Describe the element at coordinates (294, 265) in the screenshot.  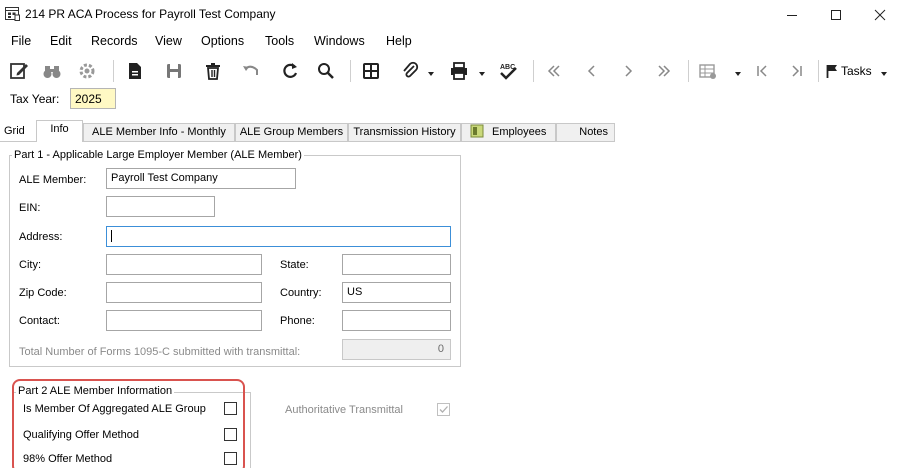
I see `state-label: State:` at that location.